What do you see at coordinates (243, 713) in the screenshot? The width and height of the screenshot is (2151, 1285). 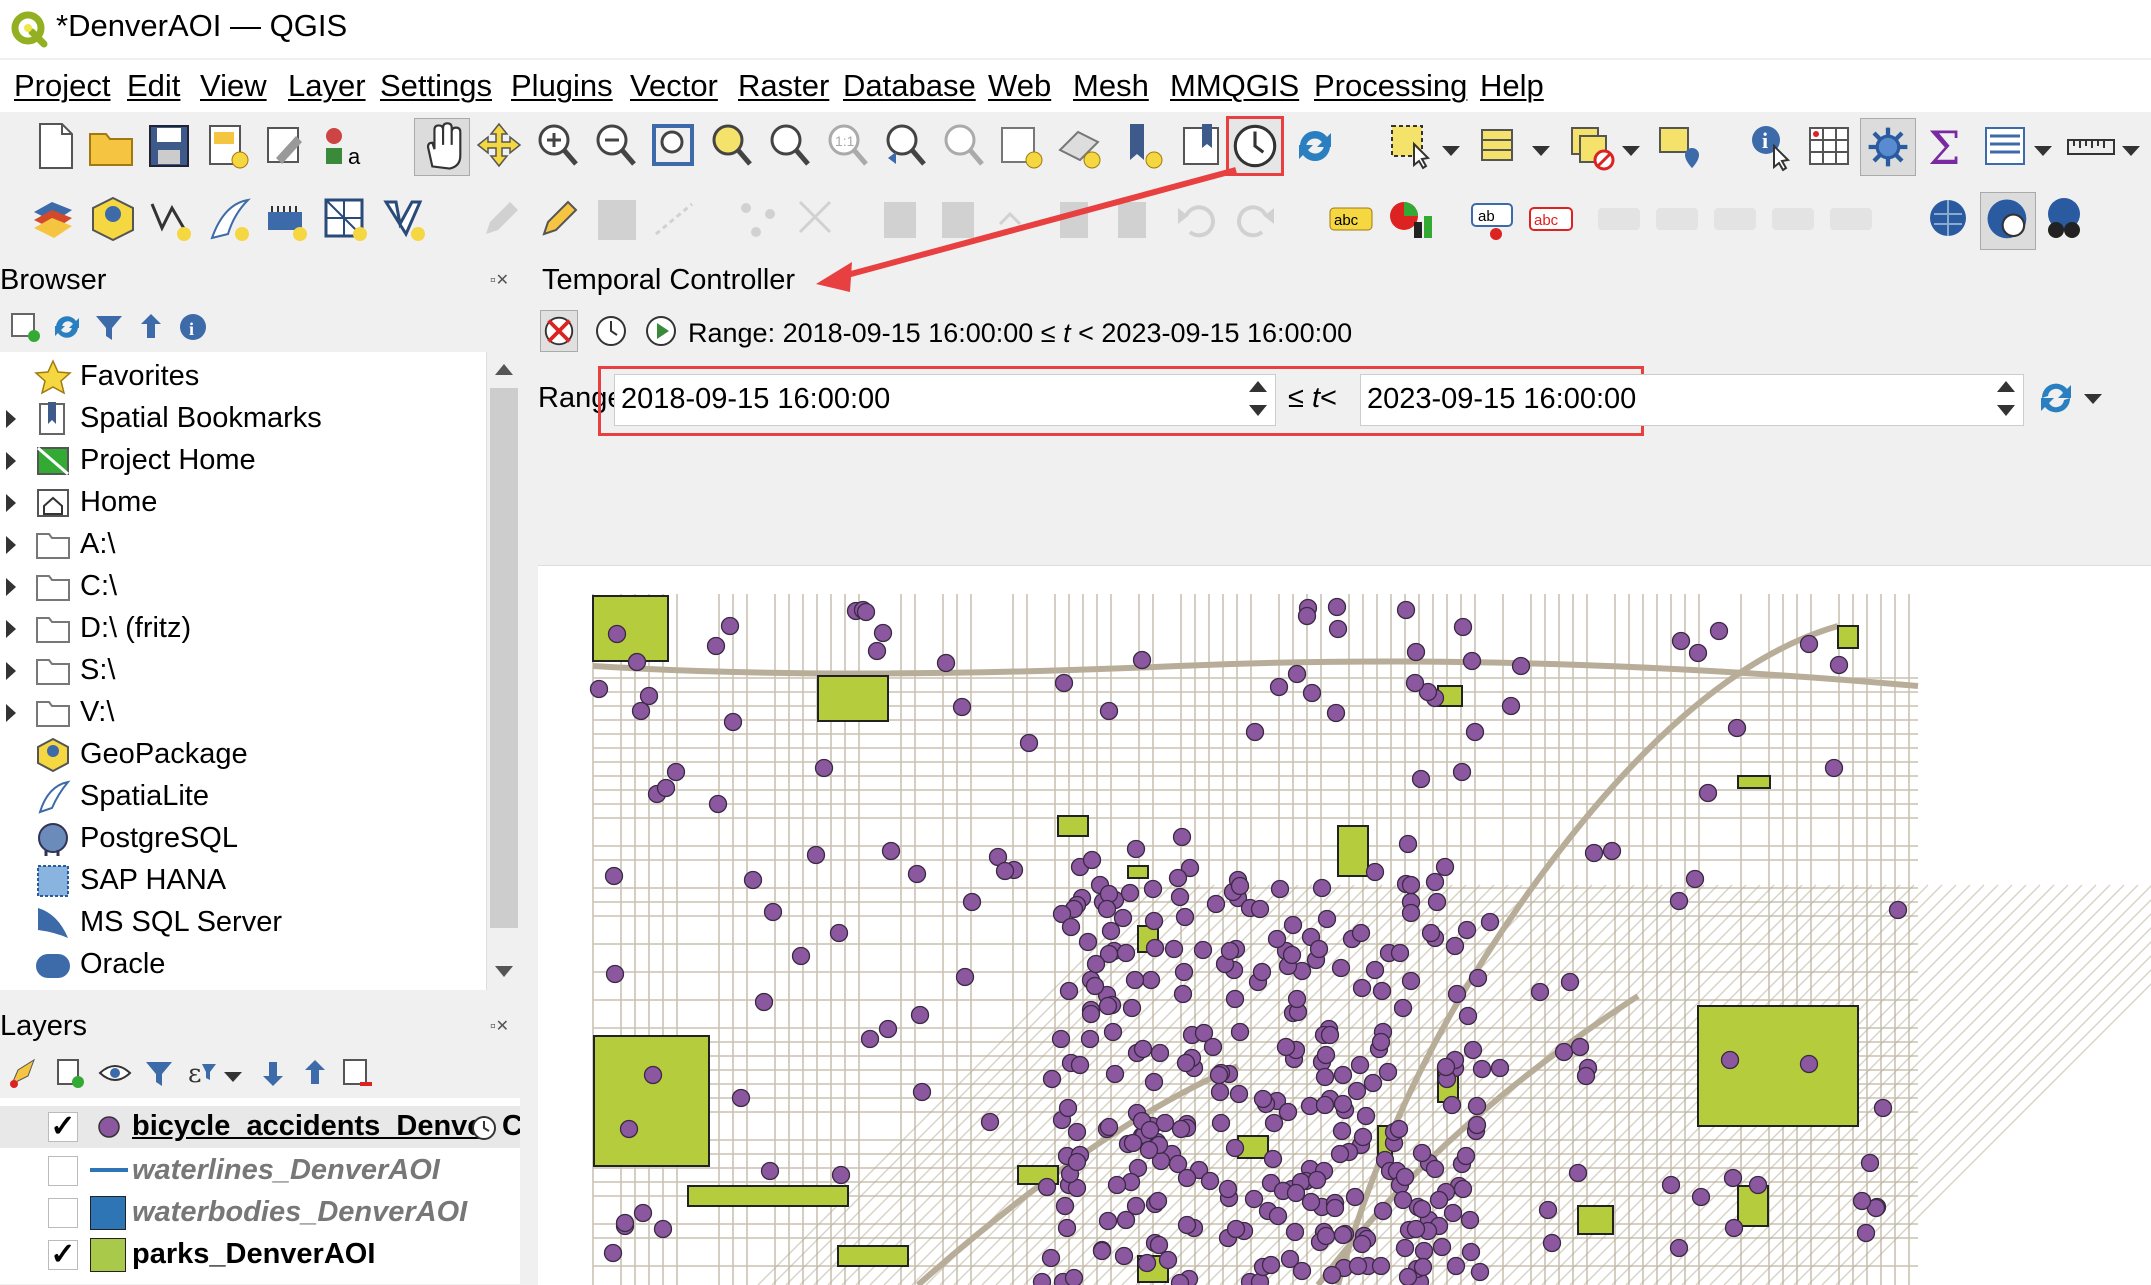 I see `browser-item-drive-v: V:\` at bounding box center [243, 713].